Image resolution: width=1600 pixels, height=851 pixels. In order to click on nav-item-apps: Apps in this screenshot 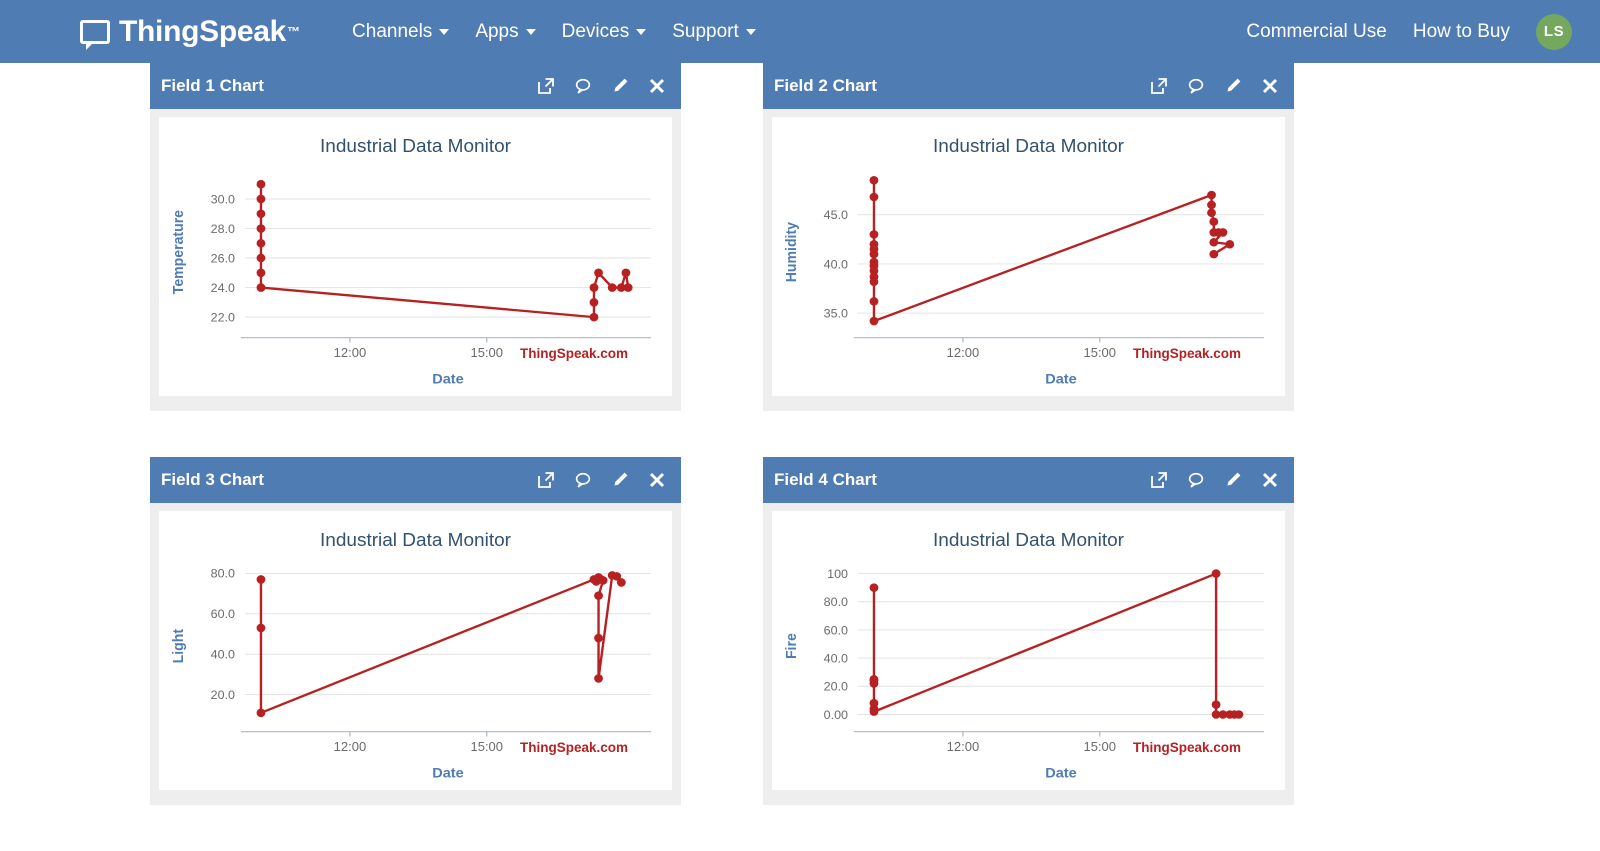, I will do `click(505, 31)`.